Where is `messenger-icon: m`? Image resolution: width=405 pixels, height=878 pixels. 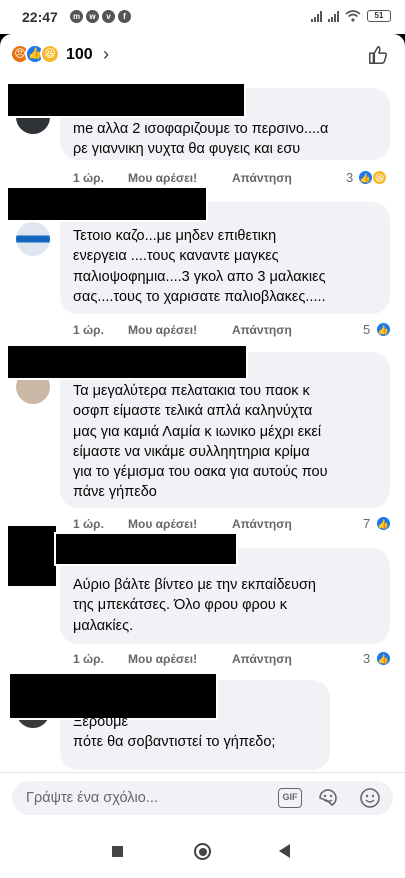 messenger-icon: m is located at coordinates (76, 16).